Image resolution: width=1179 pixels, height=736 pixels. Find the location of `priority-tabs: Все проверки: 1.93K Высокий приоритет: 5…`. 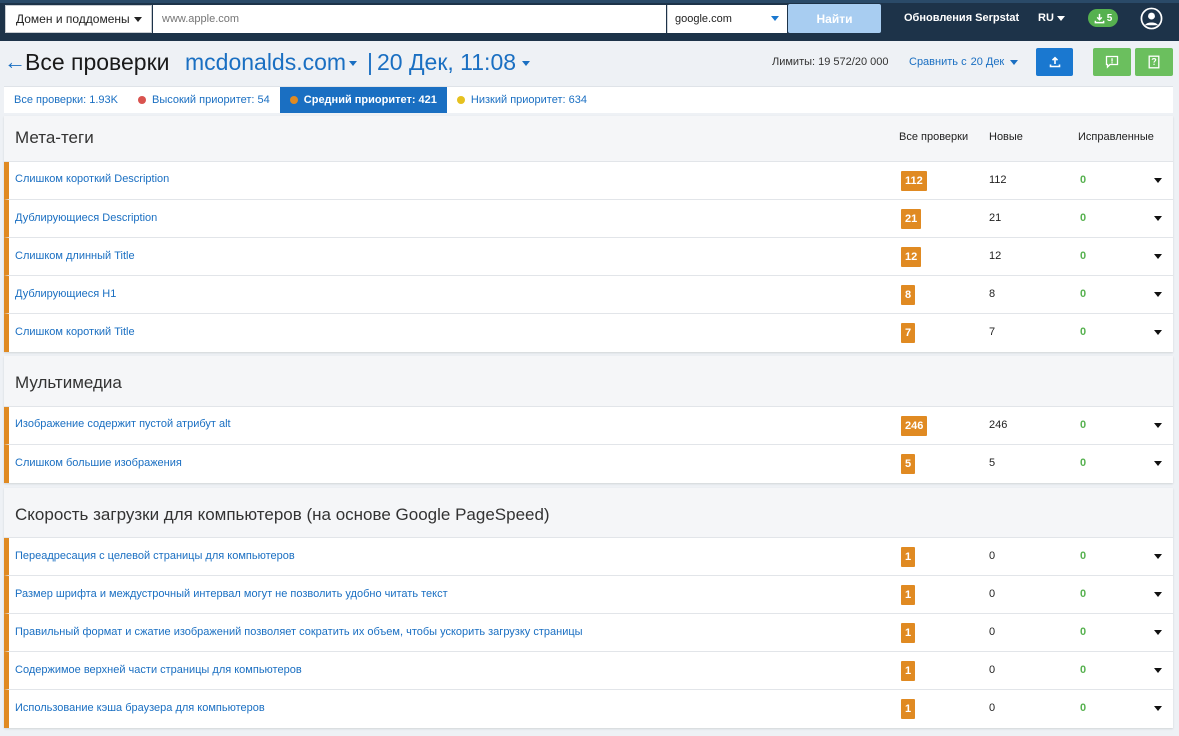

priority-tabs: Все проверки: 1.93K Высокий приоритет: 5… is located at coordinates (588, 99).